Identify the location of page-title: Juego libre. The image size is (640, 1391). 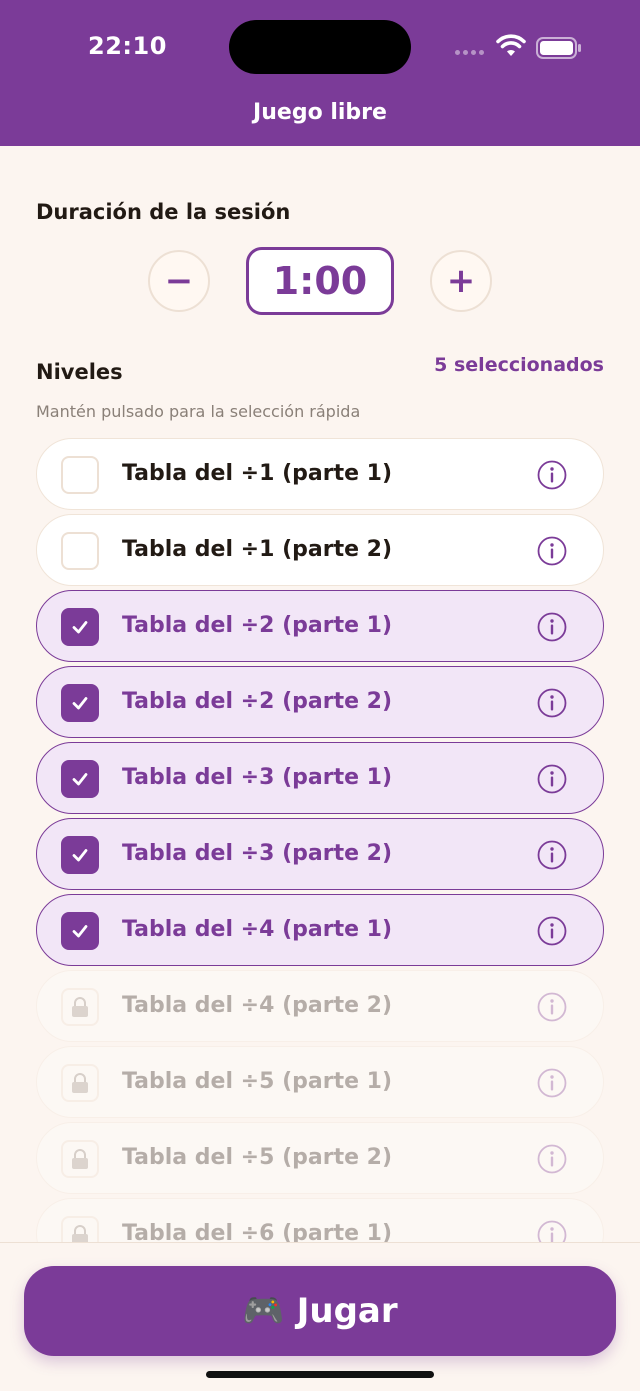
(320, 112).